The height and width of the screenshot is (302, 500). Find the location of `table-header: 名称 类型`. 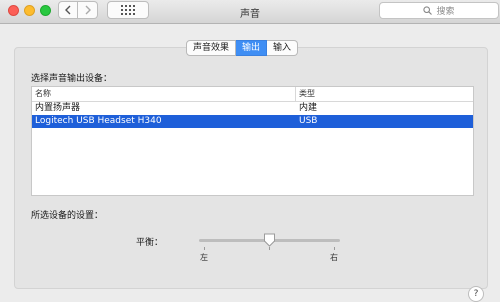

table-header: 名称 类型 is located at coordinates (252, 94).